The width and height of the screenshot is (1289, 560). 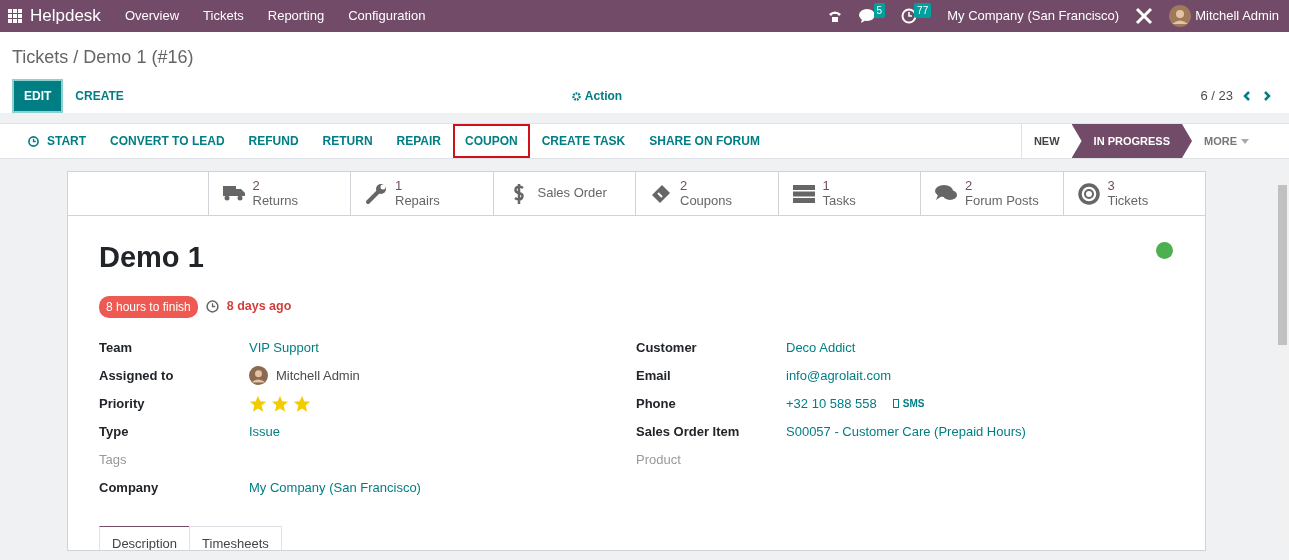 I want to click on ticket-title: Demo 1, so click(x=151, y=257).